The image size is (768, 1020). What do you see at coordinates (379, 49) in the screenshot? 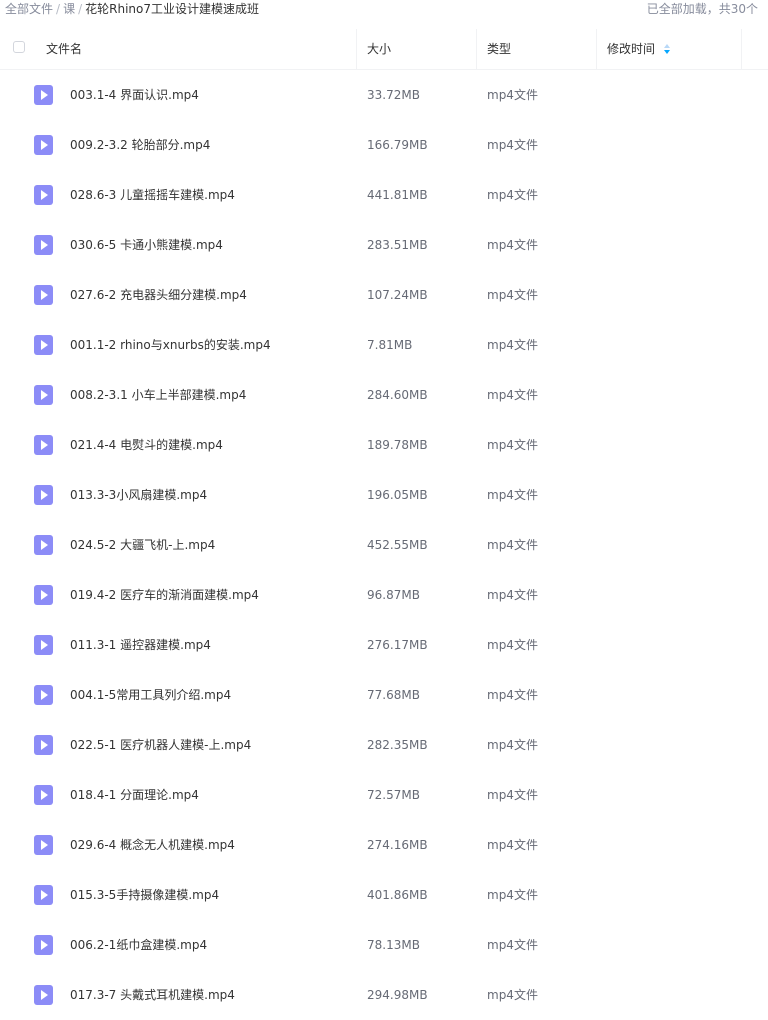
I see `column-header-size: 大小` at bounding box center [379, 49].